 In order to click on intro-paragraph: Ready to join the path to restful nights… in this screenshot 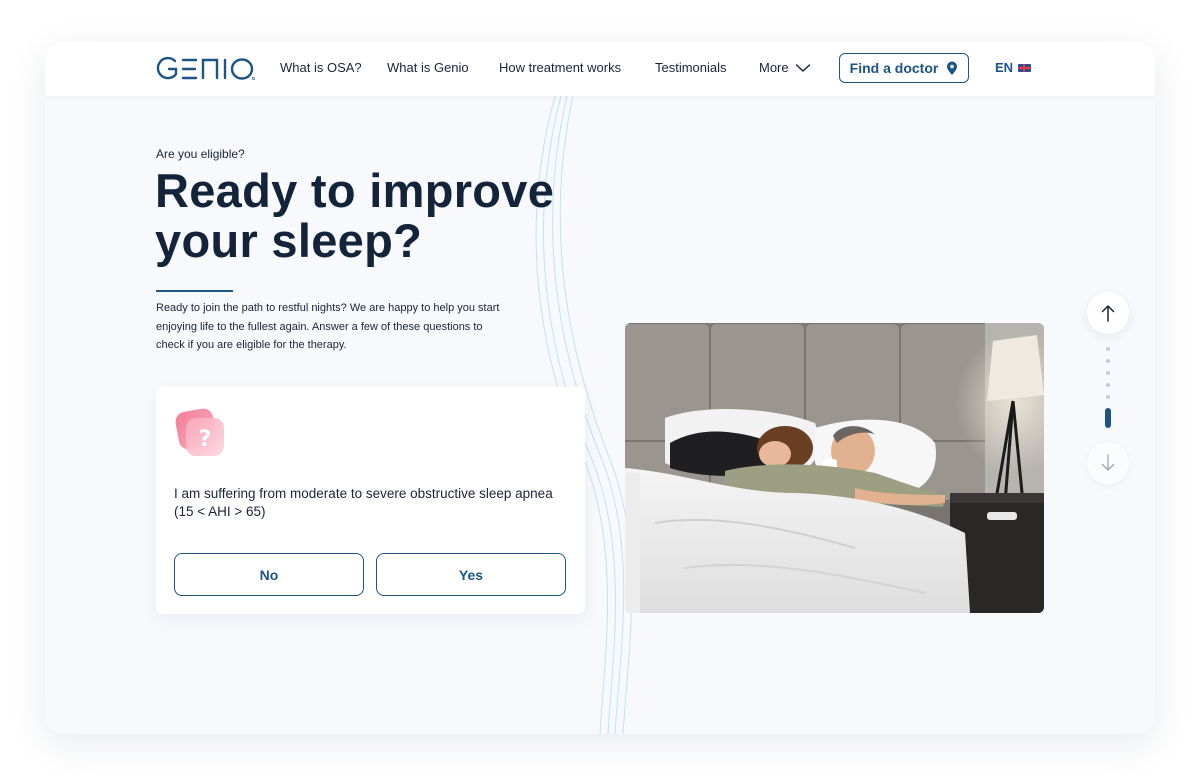, I will do `click(328, 326)`.